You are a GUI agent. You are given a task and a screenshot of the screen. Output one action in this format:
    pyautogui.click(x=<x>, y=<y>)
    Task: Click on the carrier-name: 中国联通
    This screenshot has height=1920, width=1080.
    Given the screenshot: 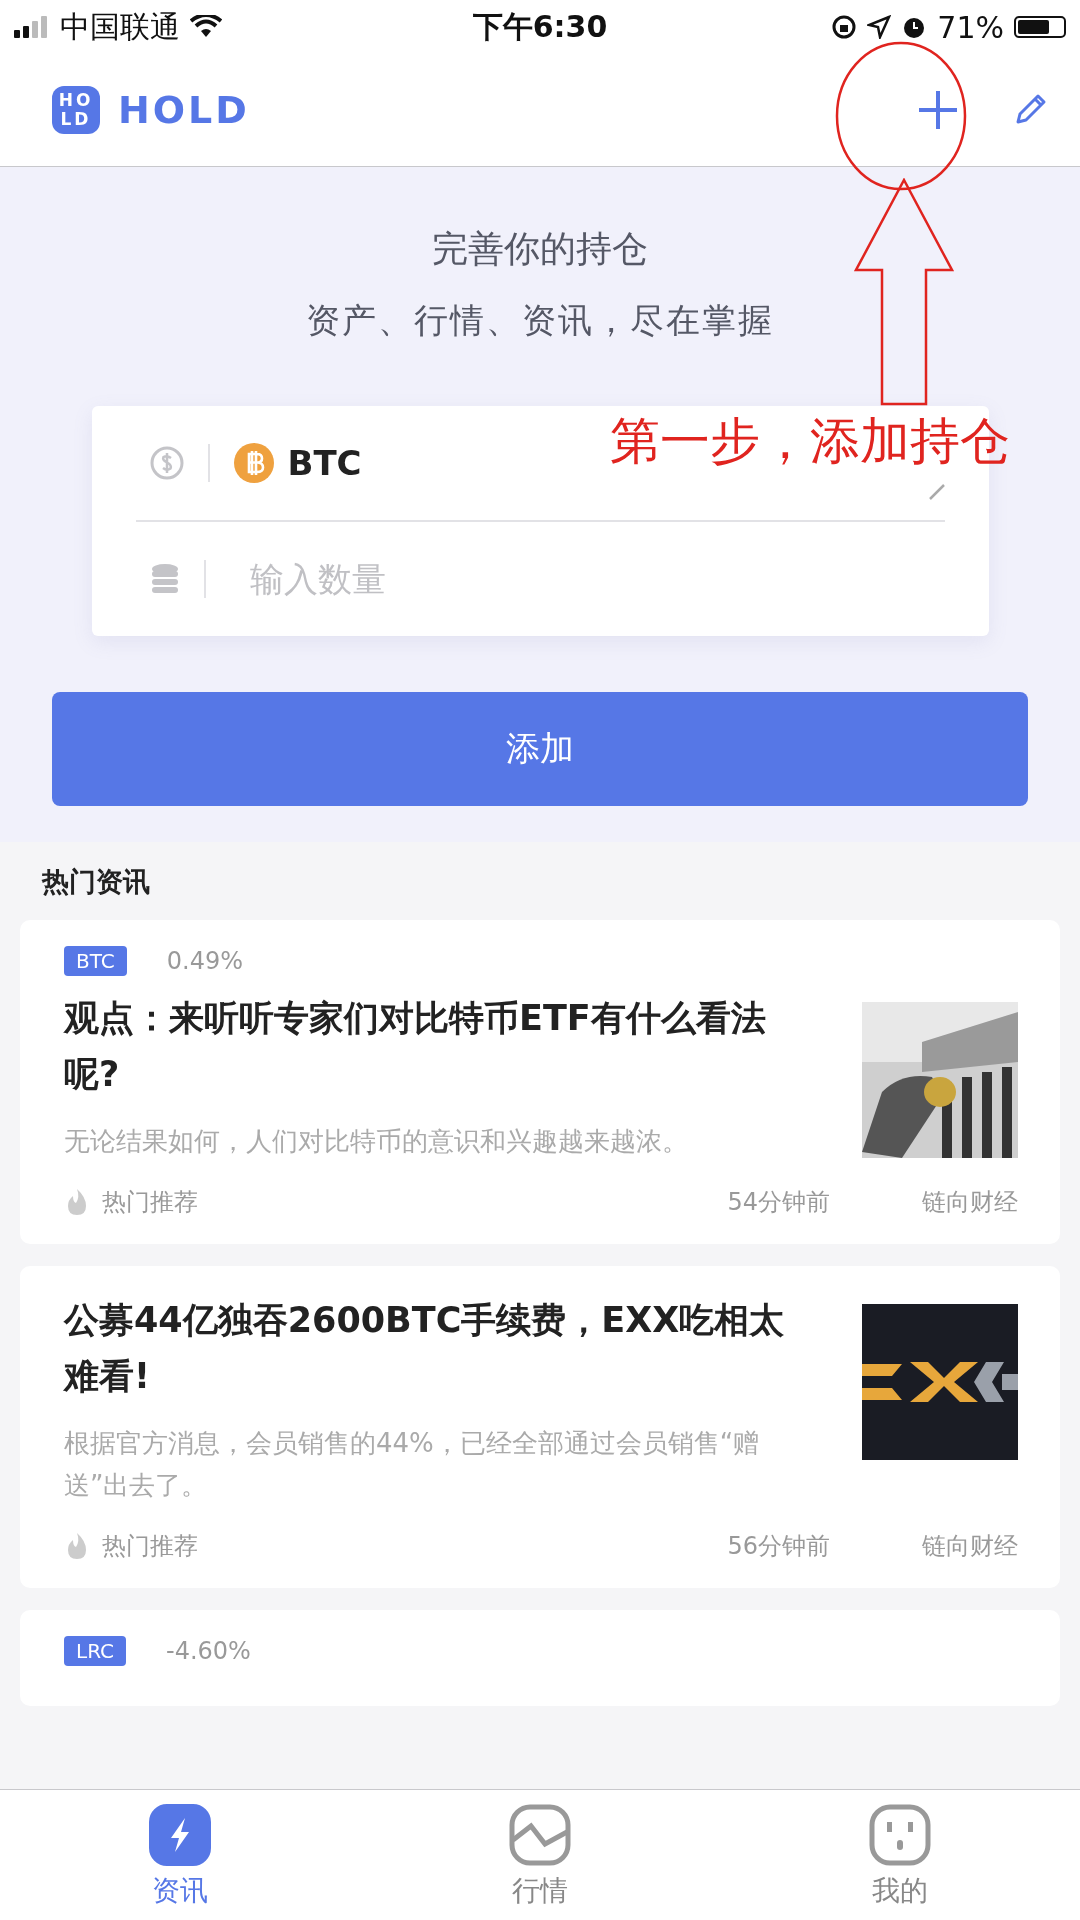 What is the action you would take?
    pyautogui.click(x=120, y=26)
    